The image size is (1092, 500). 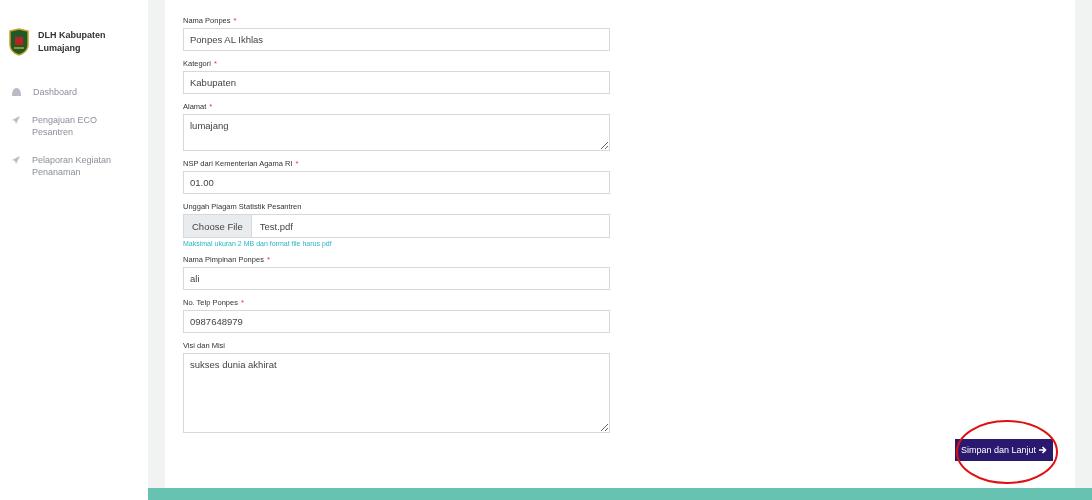 I want to click on file-field: Choose File Test.pdf, so click(x=396, y=226).